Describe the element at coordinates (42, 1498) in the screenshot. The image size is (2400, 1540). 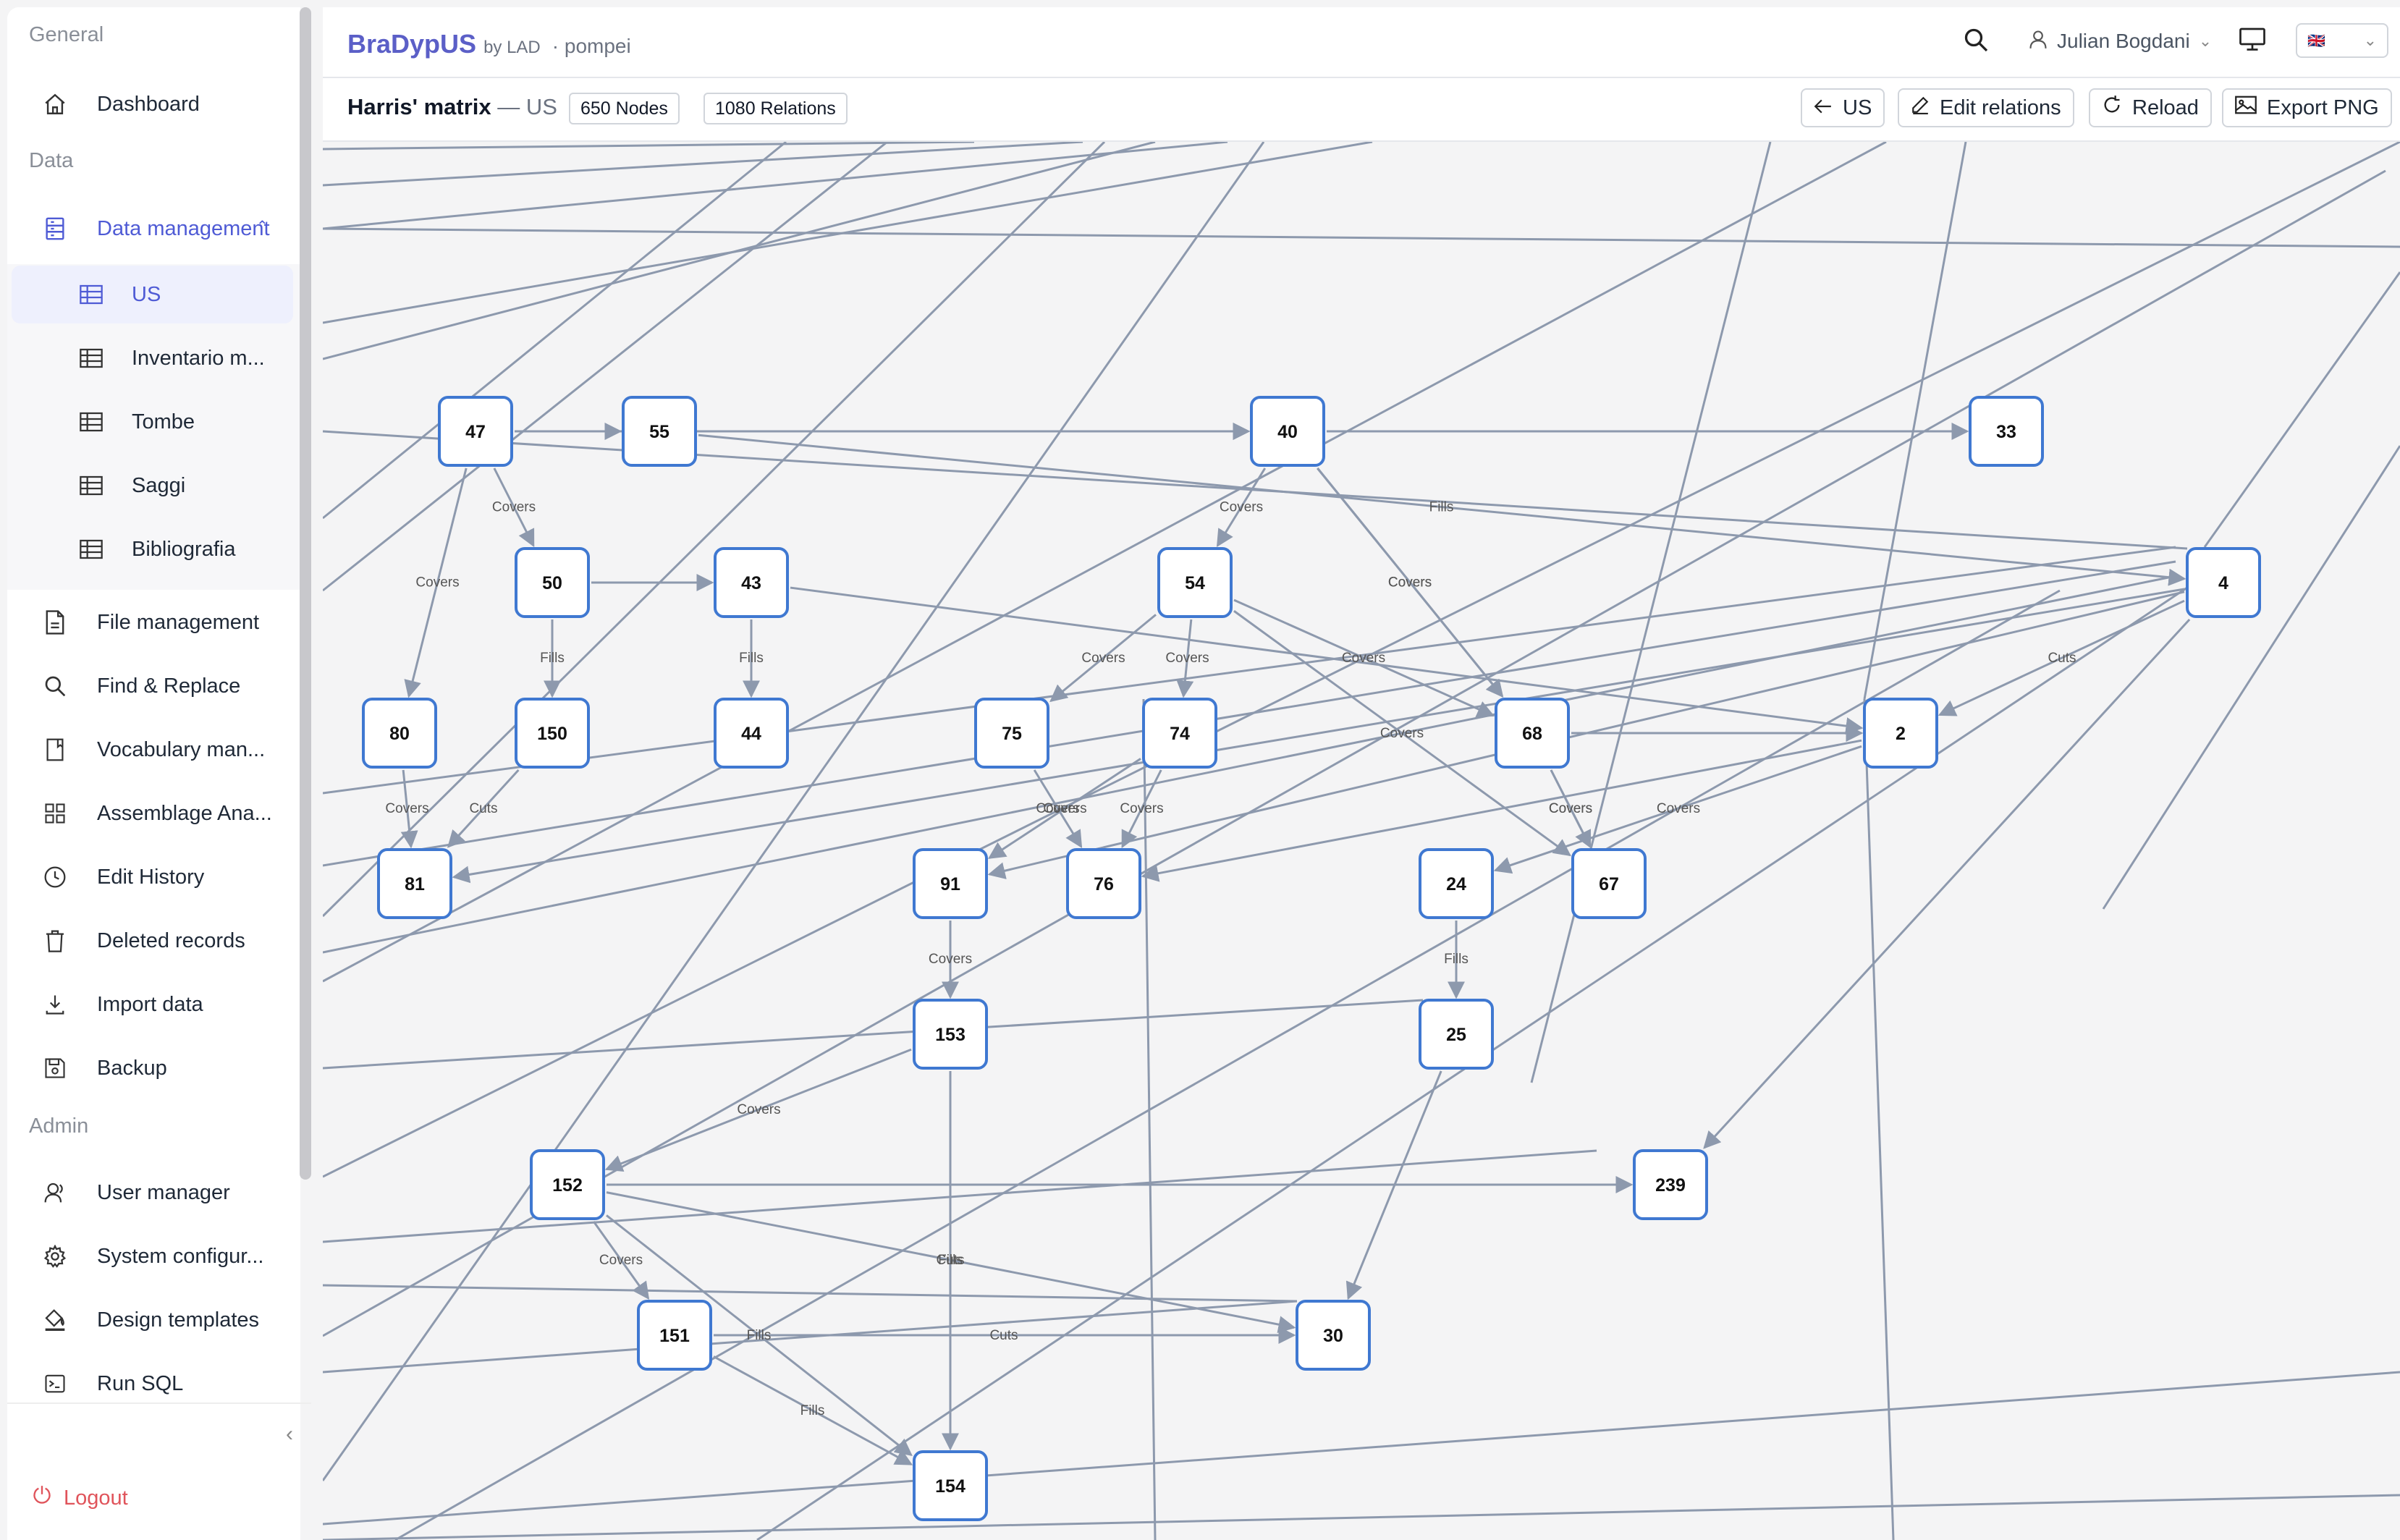
I see `logout-icon` at that location.